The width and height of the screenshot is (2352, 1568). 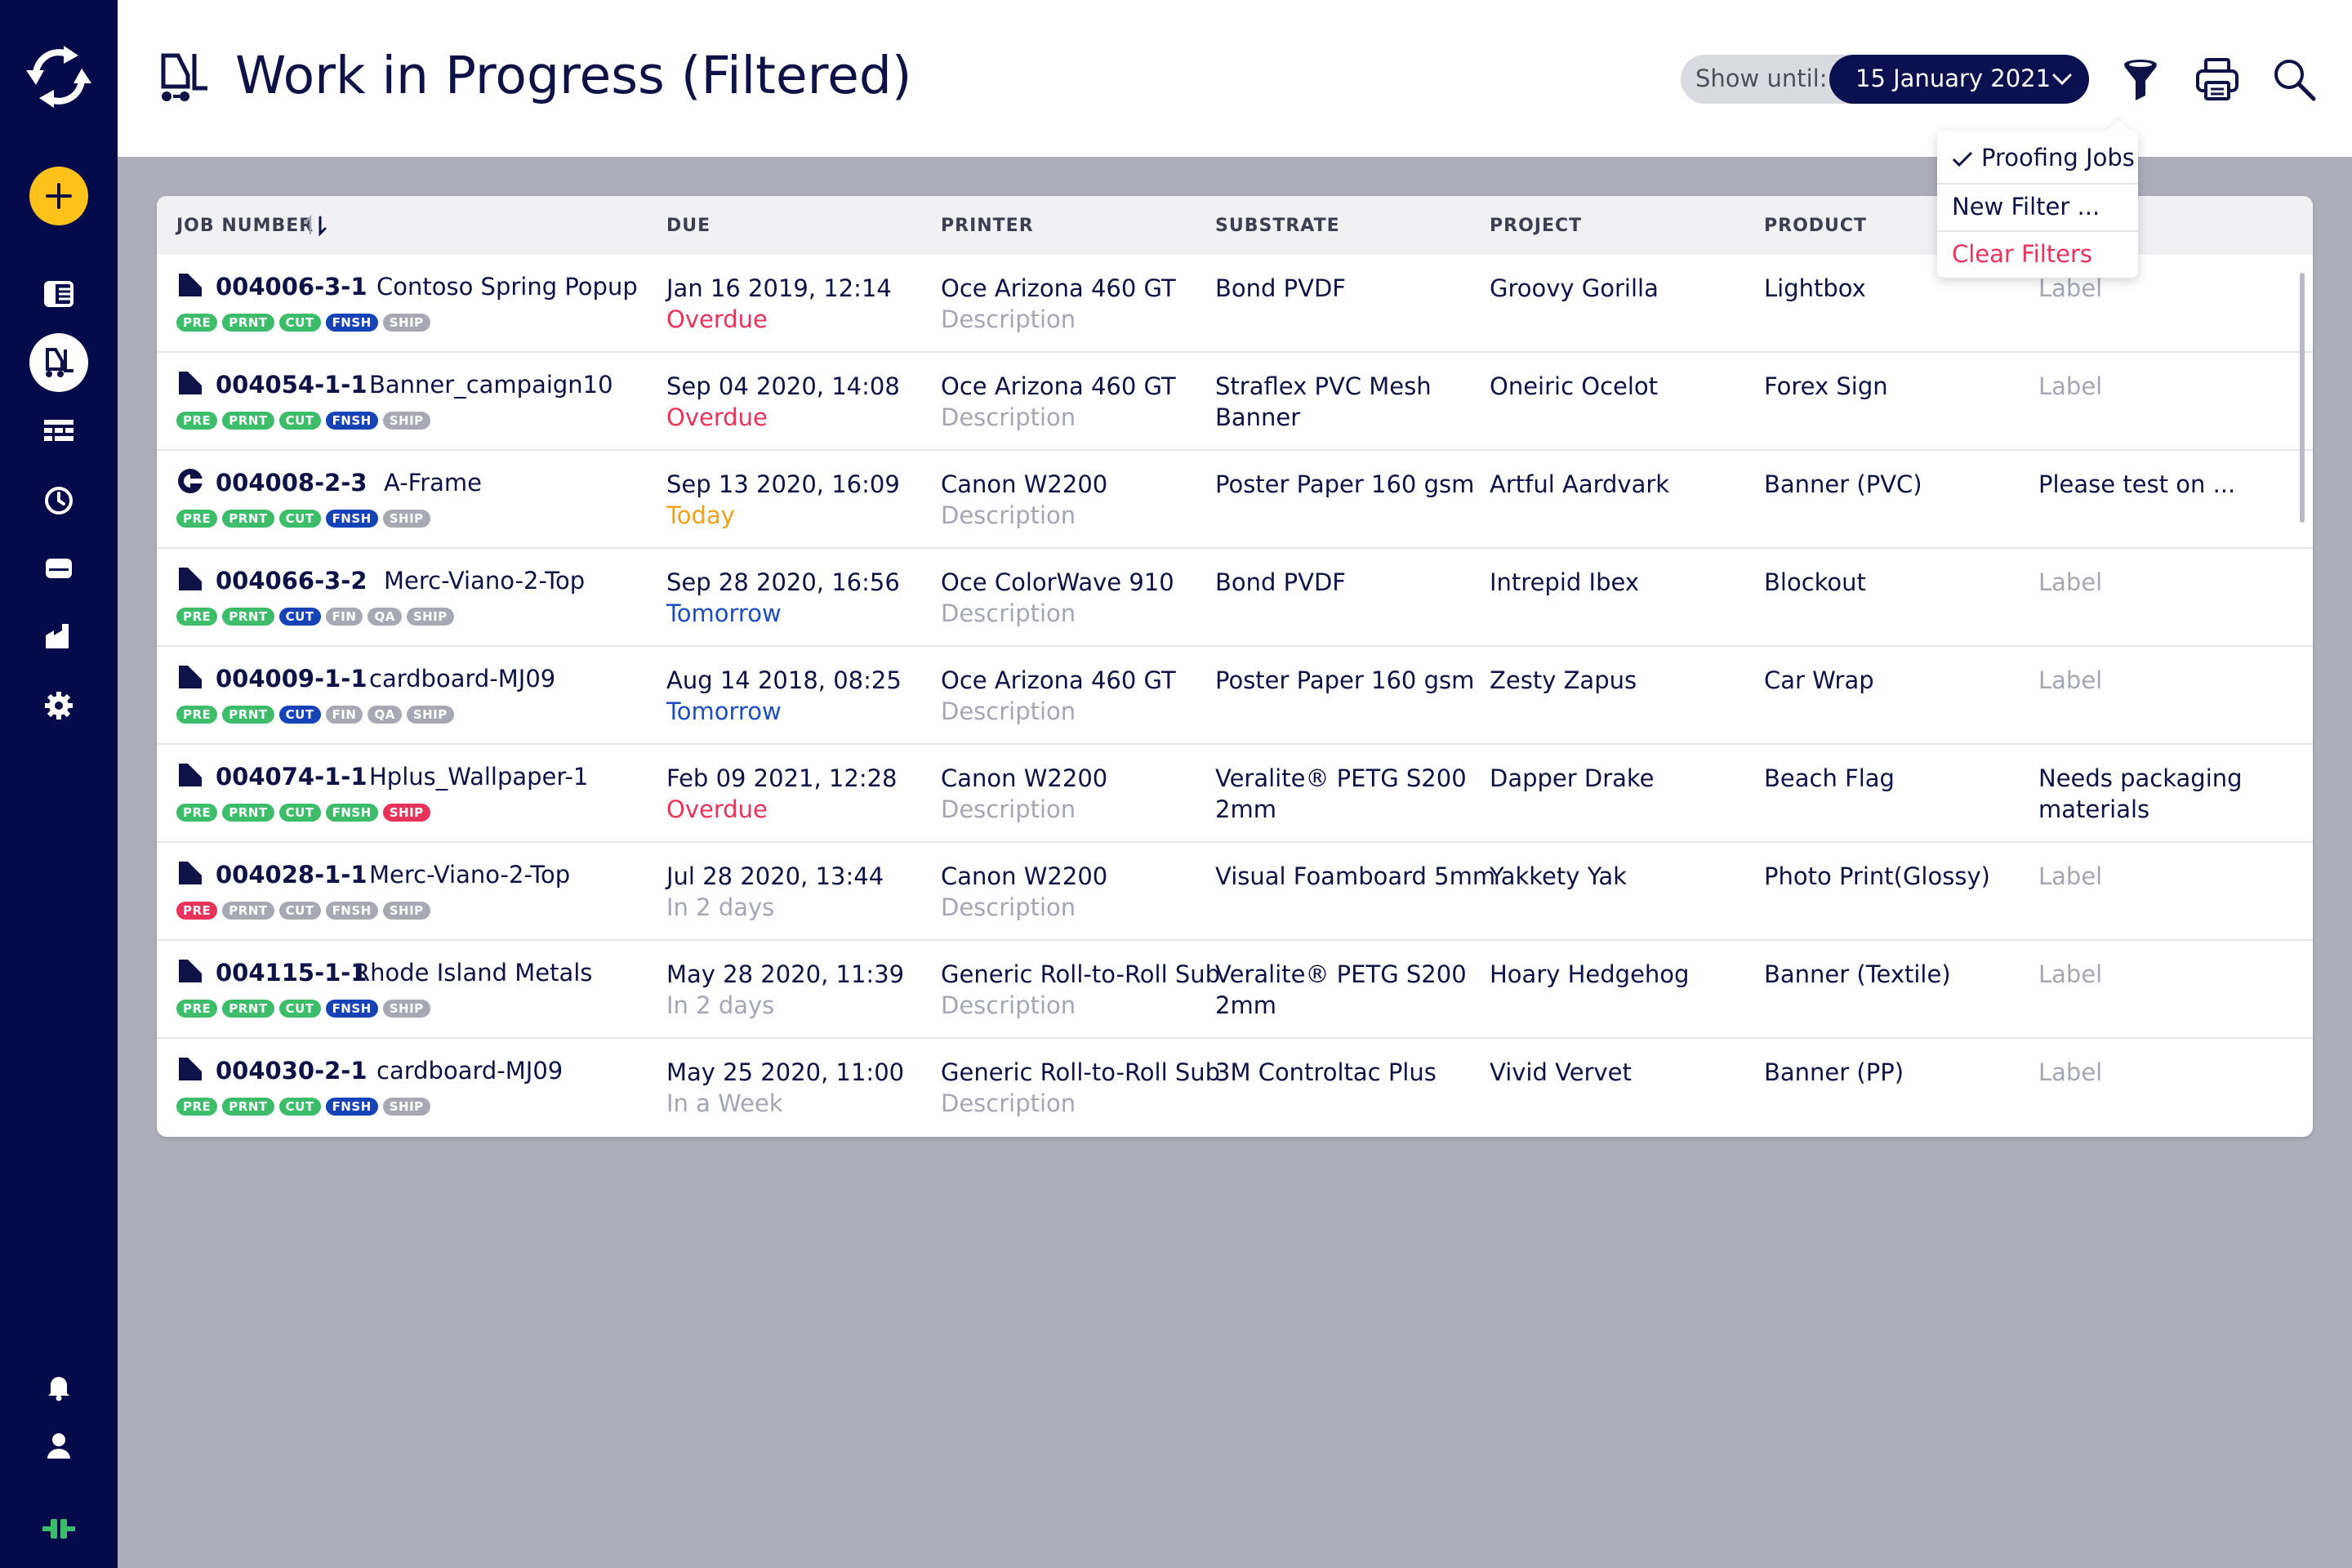 What do you see at coordinates (782, 778) in the screenshot?
I see `due-date: Feb 09 2021, 12:28` at bounding box center [782, 778].